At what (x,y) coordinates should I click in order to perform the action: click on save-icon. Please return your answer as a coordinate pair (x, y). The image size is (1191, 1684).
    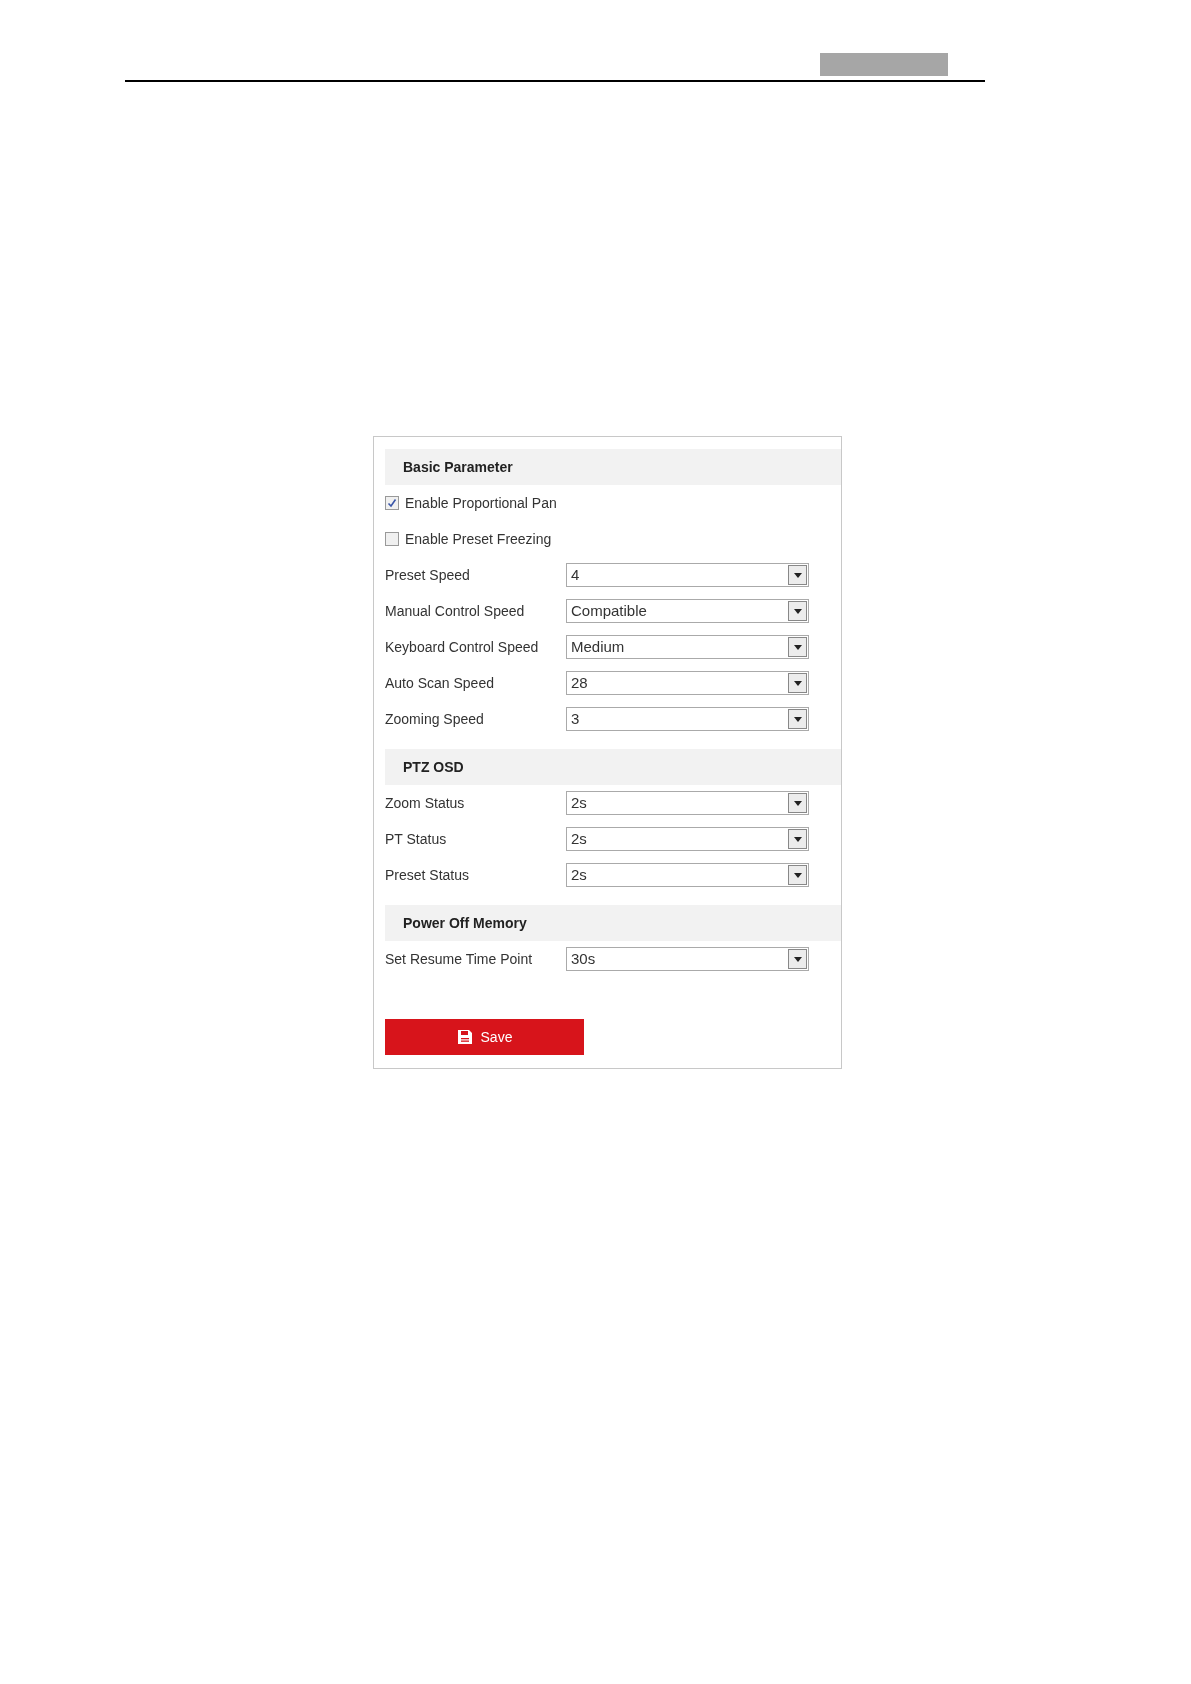
    Looking at the image, I should click on (464, 1037).